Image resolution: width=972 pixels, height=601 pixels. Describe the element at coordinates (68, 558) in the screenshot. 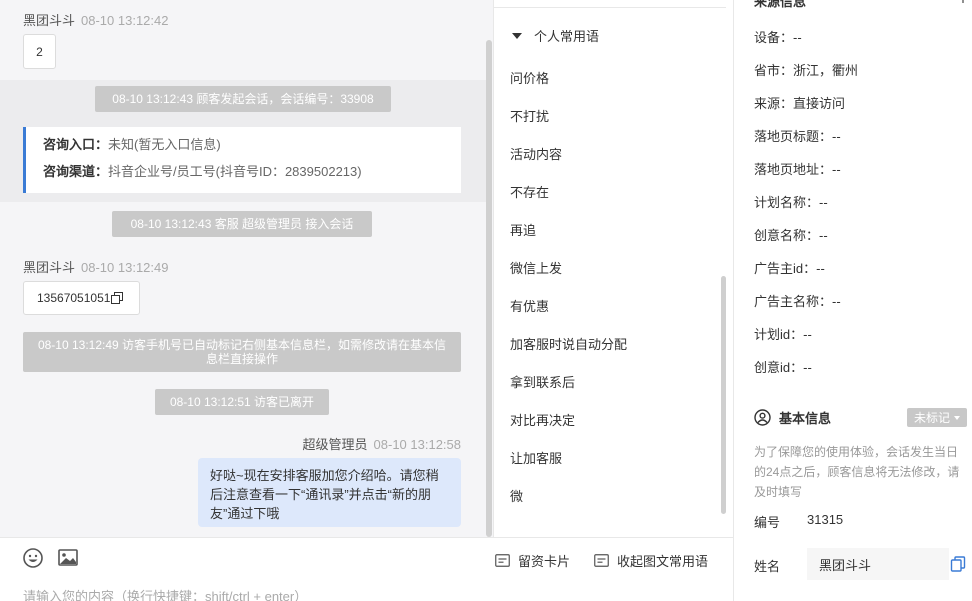

I see `image-icon` at that location.